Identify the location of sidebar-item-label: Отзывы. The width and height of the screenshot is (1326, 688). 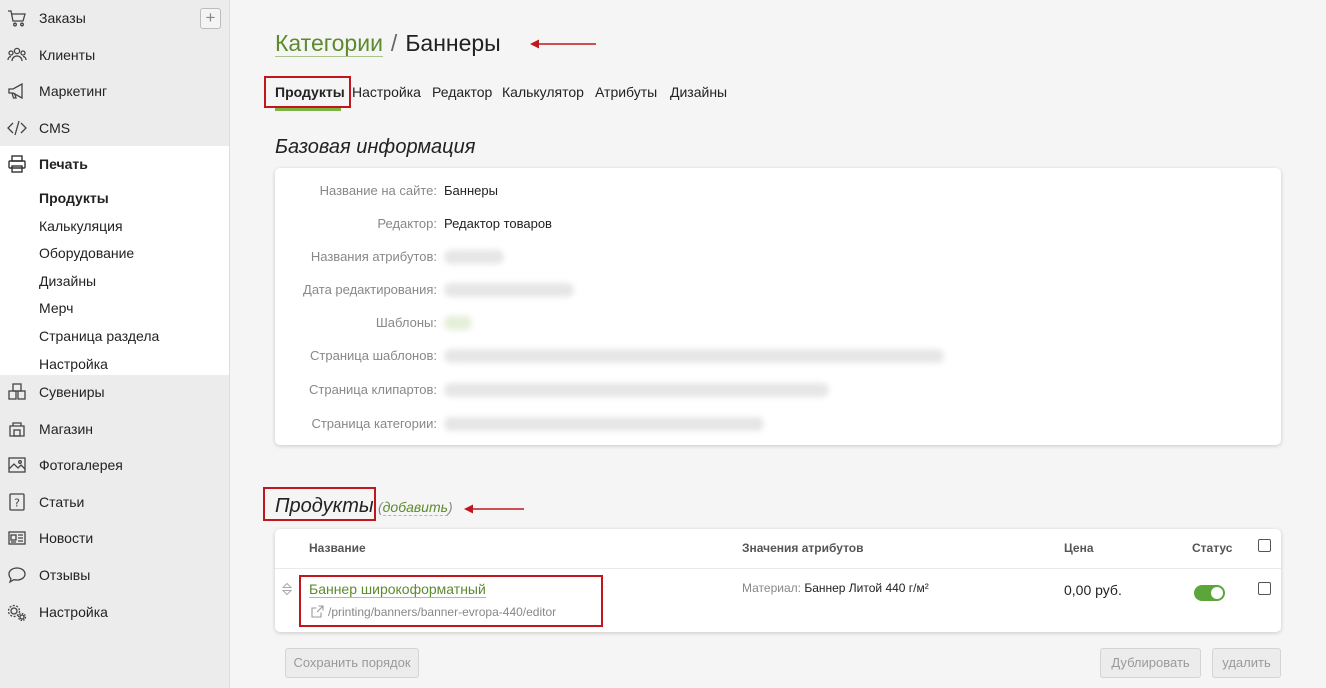
(65, 575).